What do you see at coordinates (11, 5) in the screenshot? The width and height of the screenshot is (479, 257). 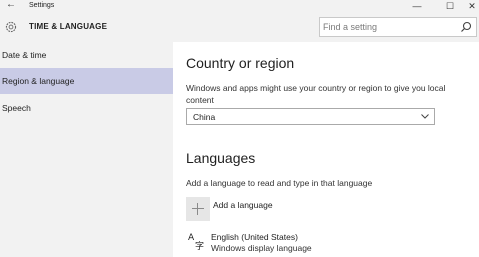 I see `back-arrow-icon: ←` at bounding box center [11, 5].